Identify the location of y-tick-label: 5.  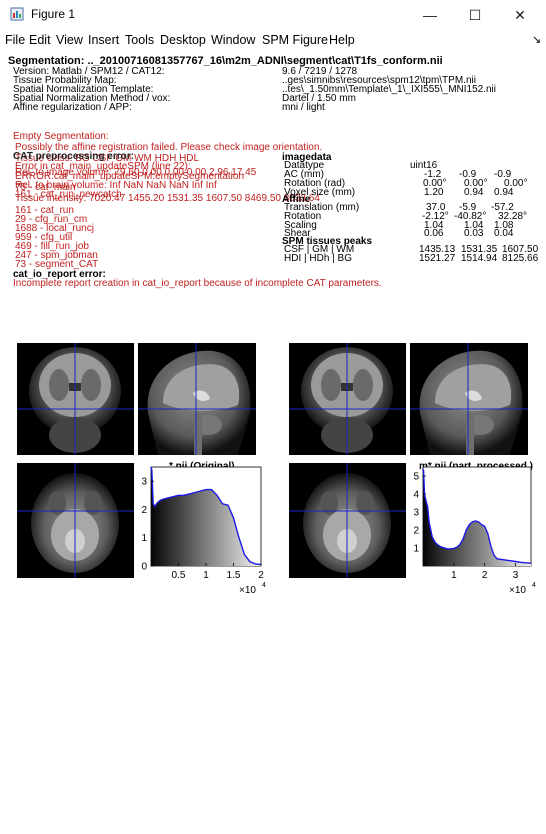
(416, 477).